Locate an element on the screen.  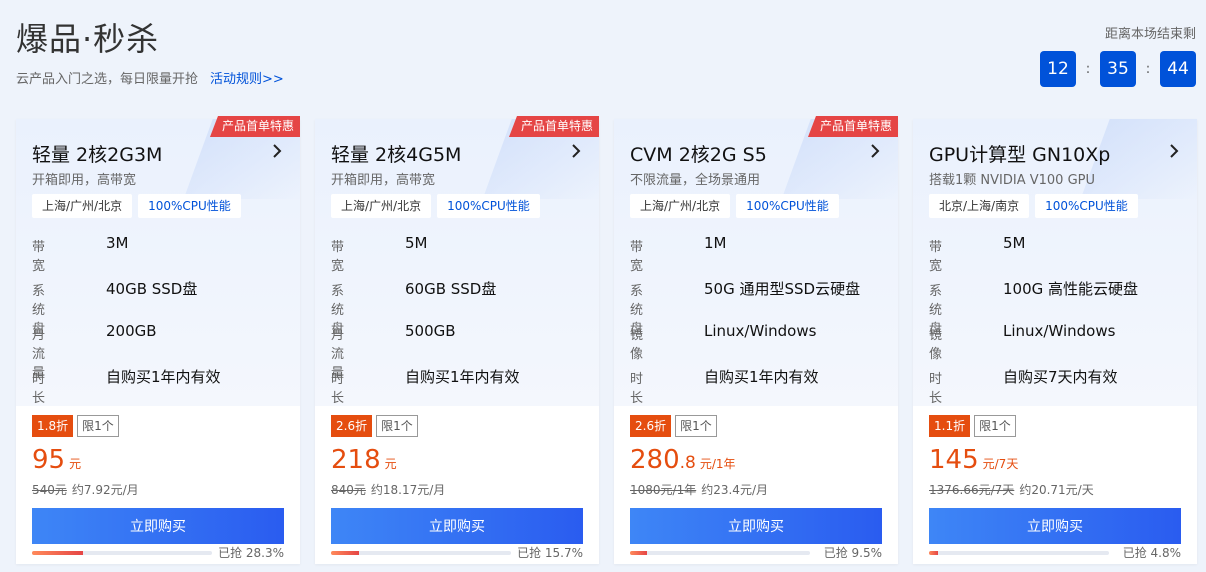
product-description: 搭载1颗 NVIDIA V100 GPU is located at coordinates (1012, 180).